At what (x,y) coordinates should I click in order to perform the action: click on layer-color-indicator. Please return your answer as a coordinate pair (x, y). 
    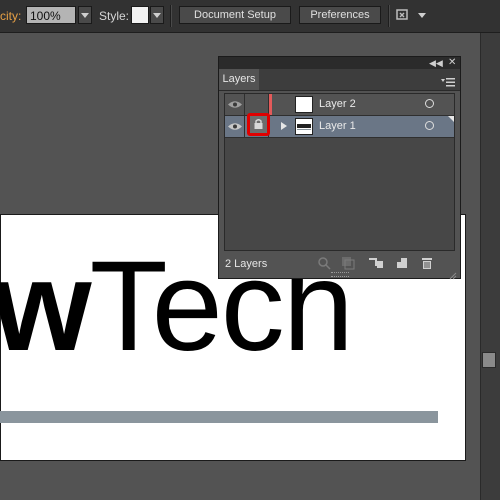
    Looking at the image, I should click on (270, 104).